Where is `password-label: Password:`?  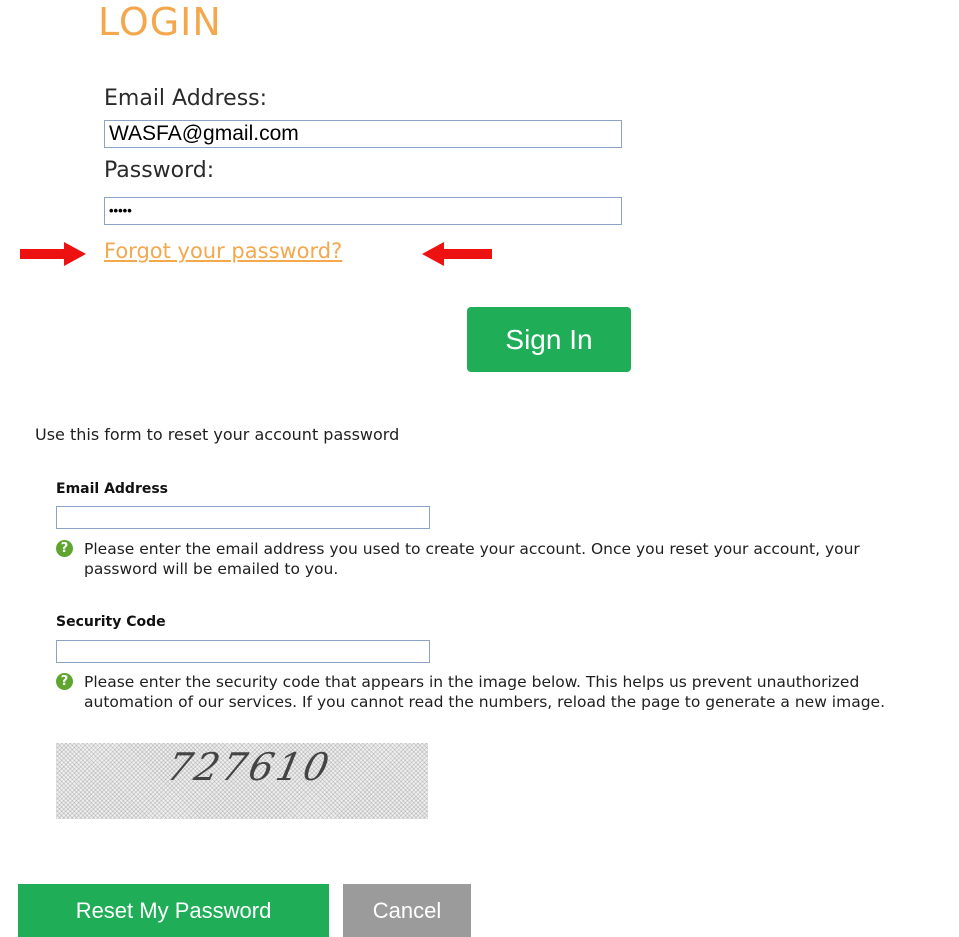 password-label: Password: is located at coordinates (159, 170).